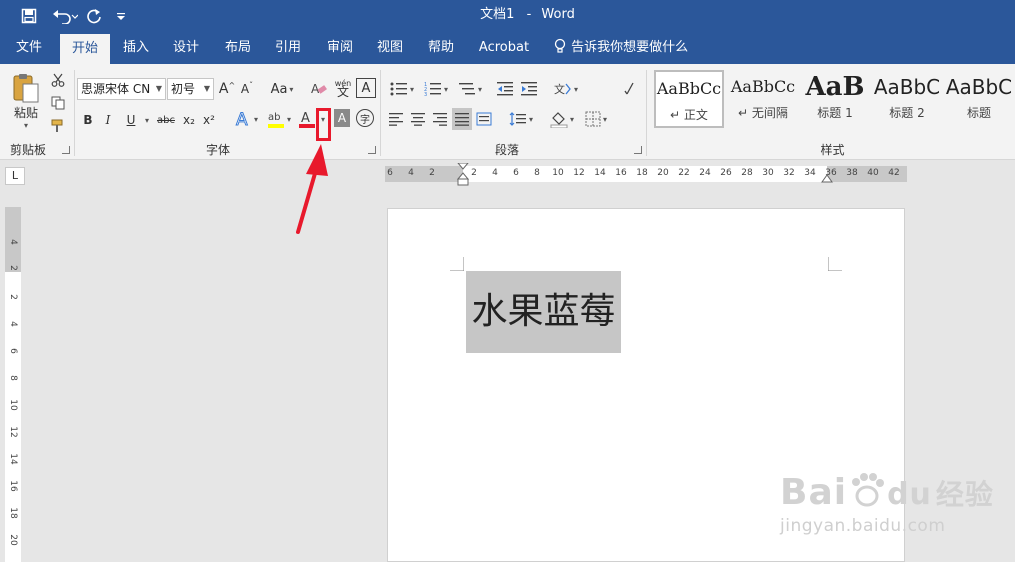 The height and width of the screenshot is (562, 1015). I want to click on ruler-tick-label: 34, so click(810, 173).